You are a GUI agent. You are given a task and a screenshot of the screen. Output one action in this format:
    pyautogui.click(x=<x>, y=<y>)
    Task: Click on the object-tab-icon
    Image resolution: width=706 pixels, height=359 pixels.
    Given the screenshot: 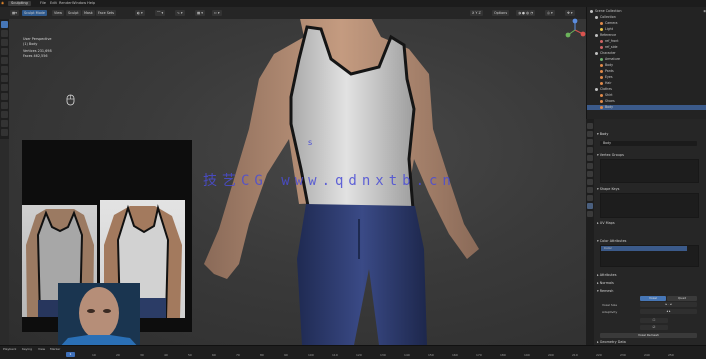 What is the action you would take?
    pyautogui.click(x=590, y=174)
    